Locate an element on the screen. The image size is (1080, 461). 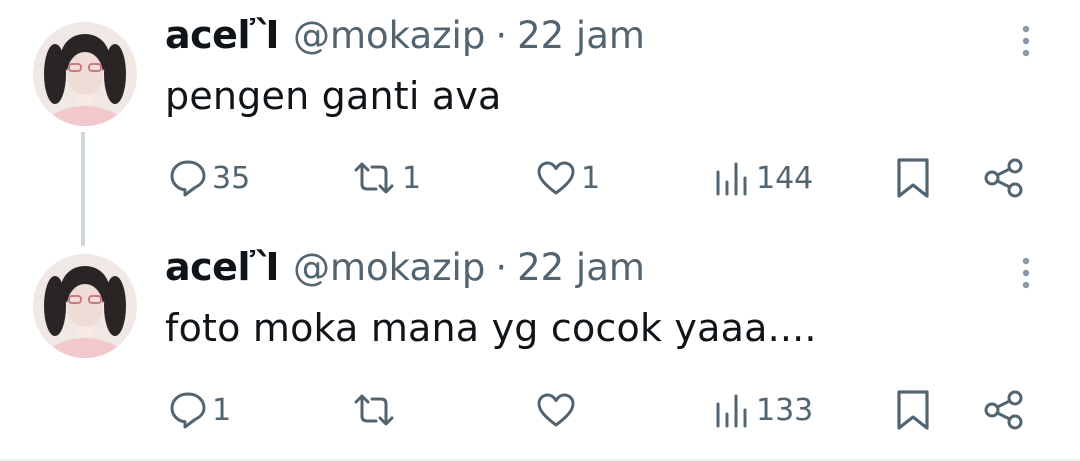
tweet-actions: 35 1 1 144 is located at coordinates (540, 178).